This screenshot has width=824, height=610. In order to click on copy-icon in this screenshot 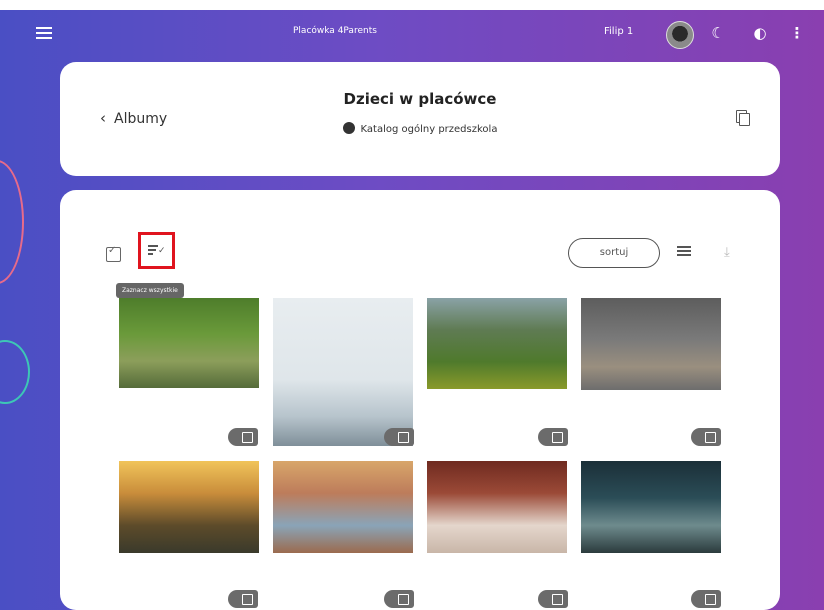, I will do `click(743, 118)`.